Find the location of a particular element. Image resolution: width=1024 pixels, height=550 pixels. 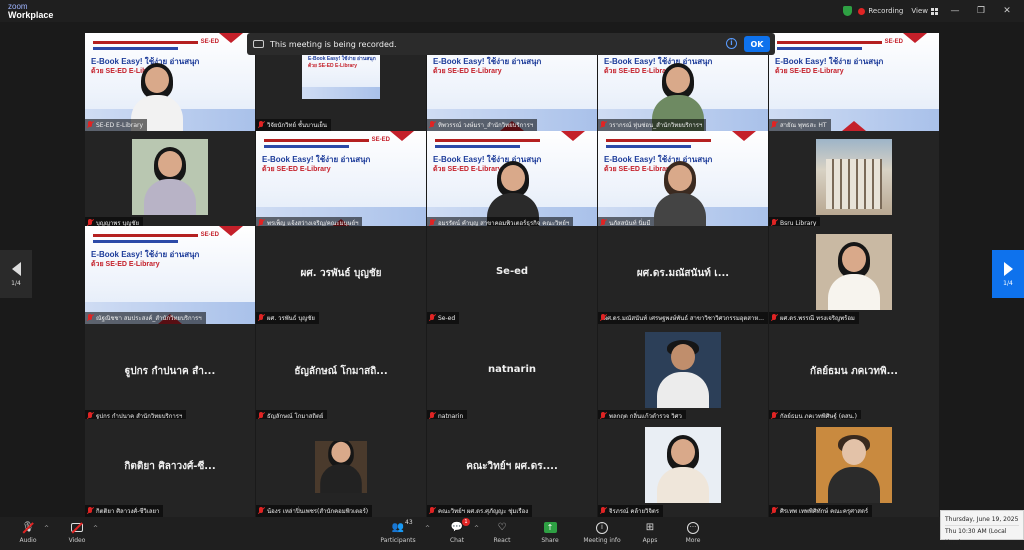

participant-name: คณะวิทย์ฯ ผศ.ดร.ศุภัญญะ ชุ่มเรือง is located at coordinates (480, 511).